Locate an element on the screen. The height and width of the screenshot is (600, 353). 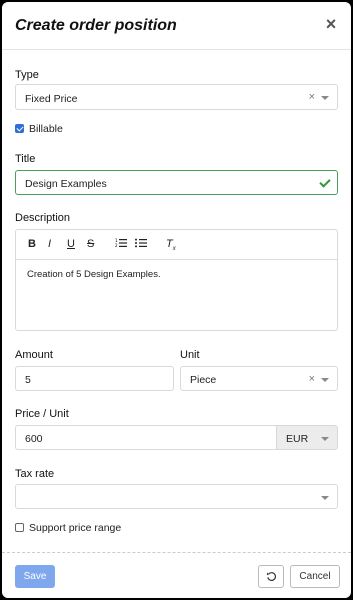
strike-button: S is located at coordinates (90, 244).